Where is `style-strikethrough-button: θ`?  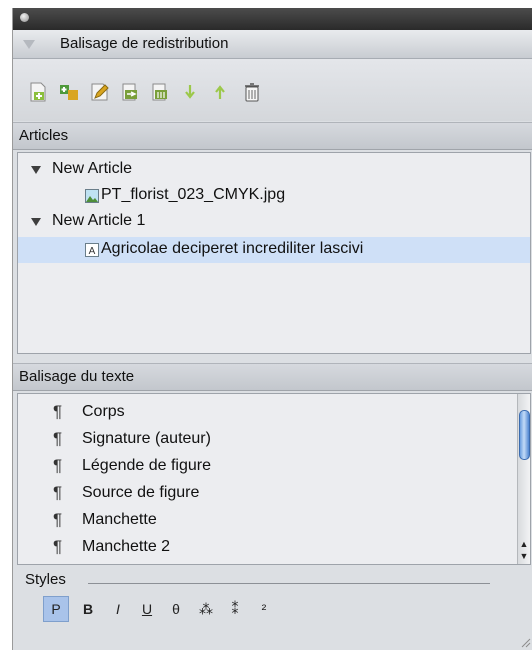 style-strikethrough-button: θ is located at coordinates (176, 609).